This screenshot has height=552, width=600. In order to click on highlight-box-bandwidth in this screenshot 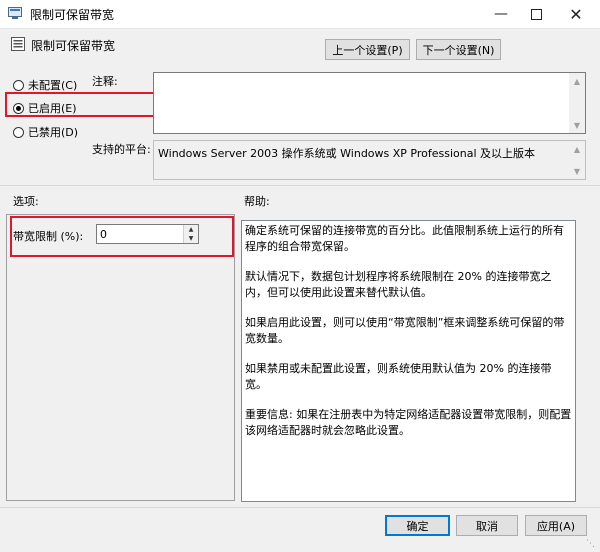, I will do `click(122, 236)`.